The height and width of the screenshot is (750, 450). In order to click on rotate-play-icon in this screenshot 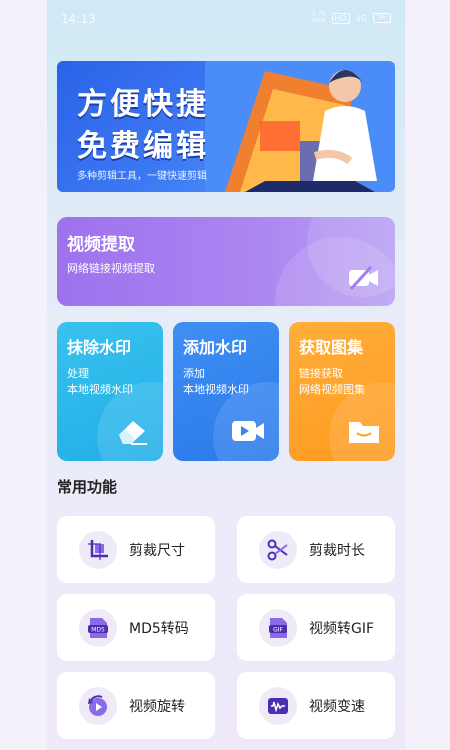, I will do `click(97, 705)`.